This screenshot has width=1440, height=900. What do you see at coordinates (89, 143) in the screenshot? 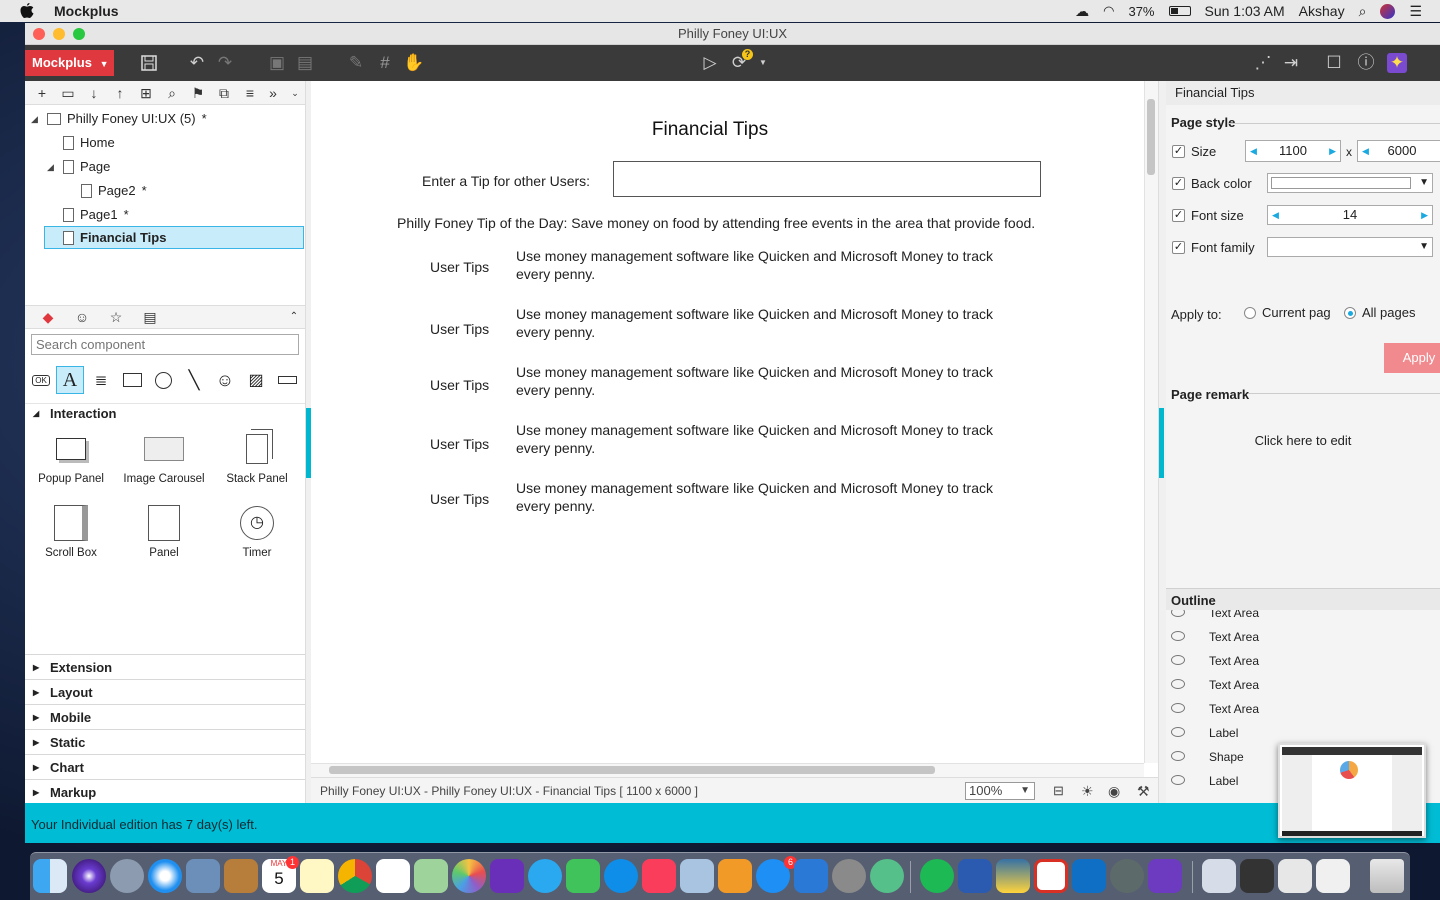
I see `tree-item-home: Home` at bounding box center [89, 143].